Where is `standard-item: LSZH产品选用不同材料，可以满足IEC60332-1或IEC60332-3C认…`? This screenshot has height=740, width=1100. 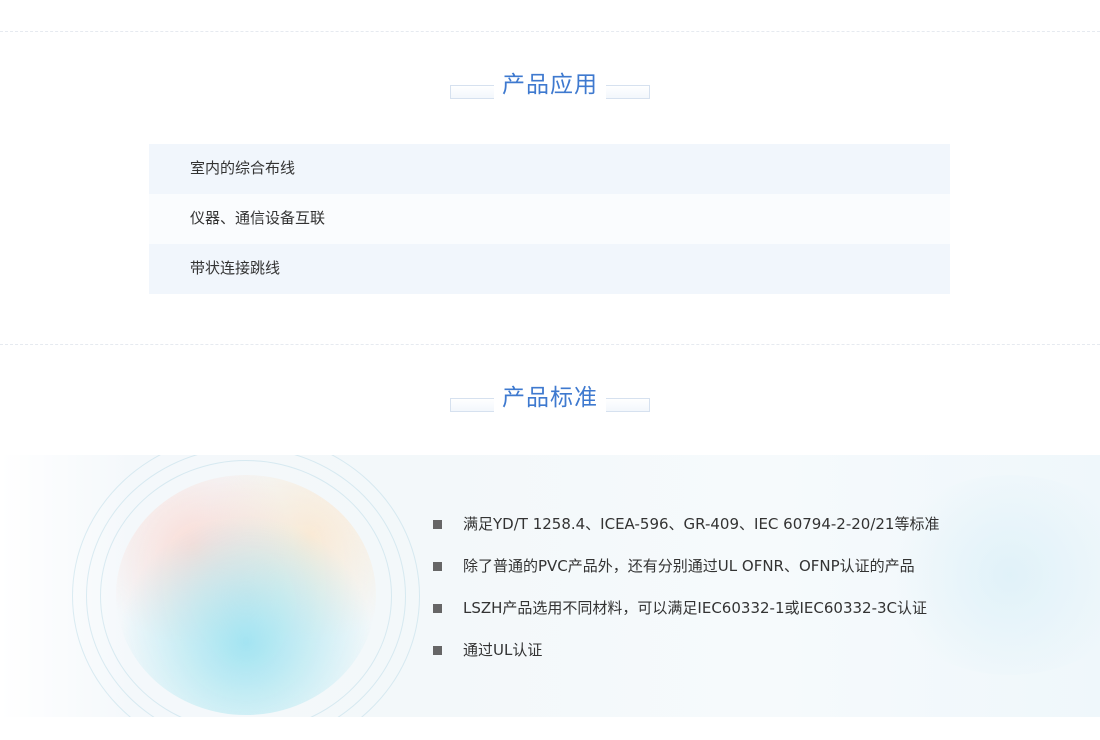 standard-item: LSZH产品选用不同材料，可以满足IEC60332-1或IEC60332-3C认… is located at coordinates (713, 616).